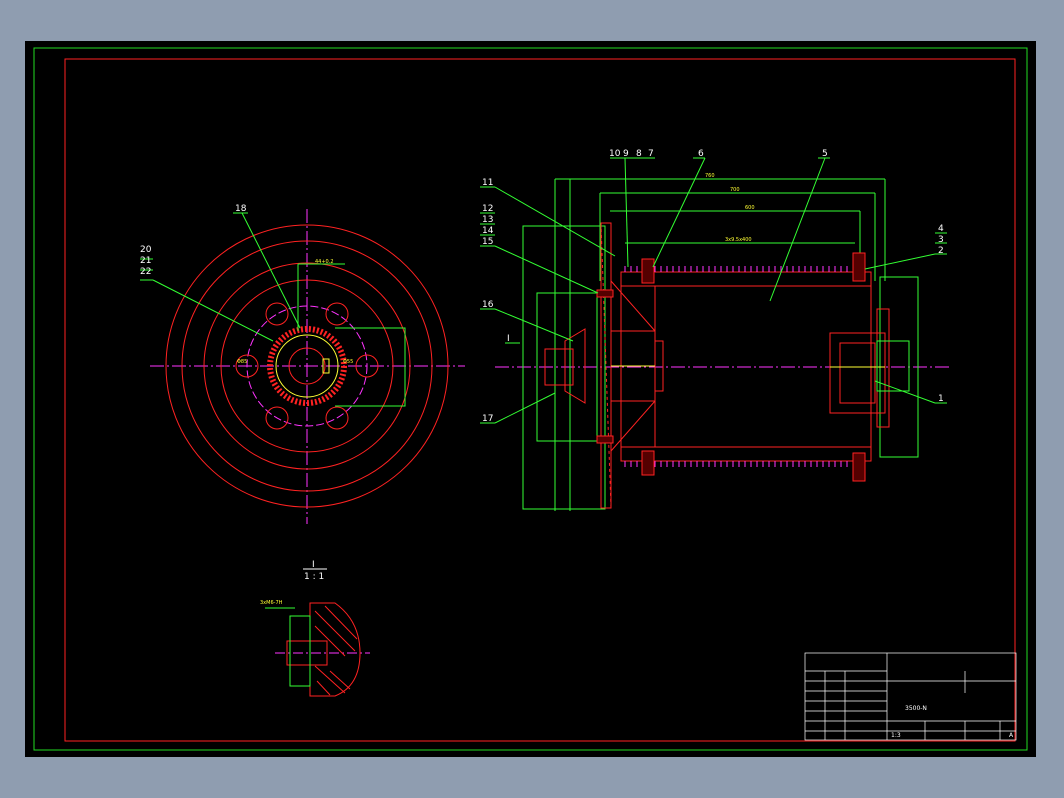  What do you see at coordinates (651, 154) in the screenshot?
I see `balloon-7: 7` at bounding box center [651, 154].